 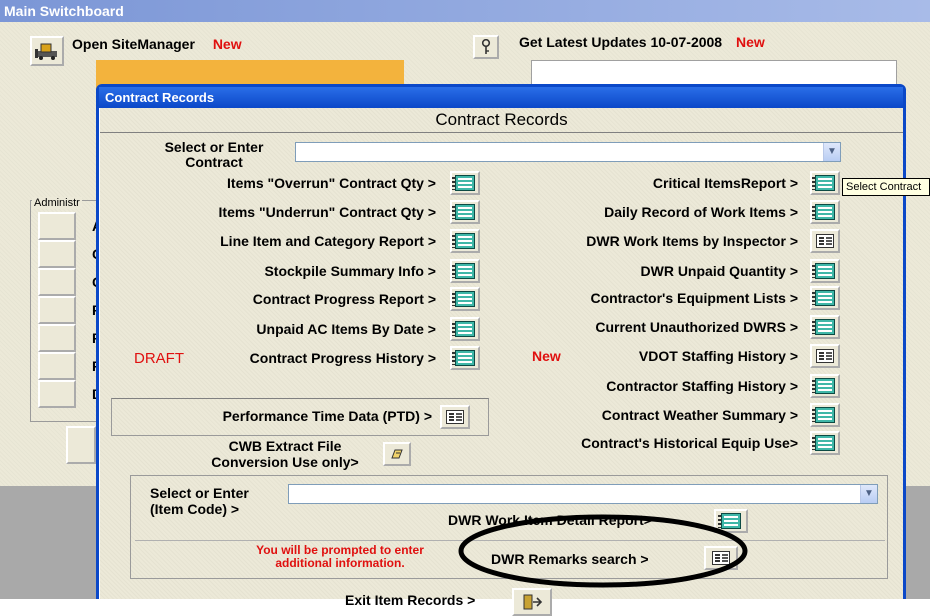 What do you see at coordinates (701, 212) in the screenshot?
I see `right-item-label-1: Daily Record of Work Items >` at bounding box center [701, 212].